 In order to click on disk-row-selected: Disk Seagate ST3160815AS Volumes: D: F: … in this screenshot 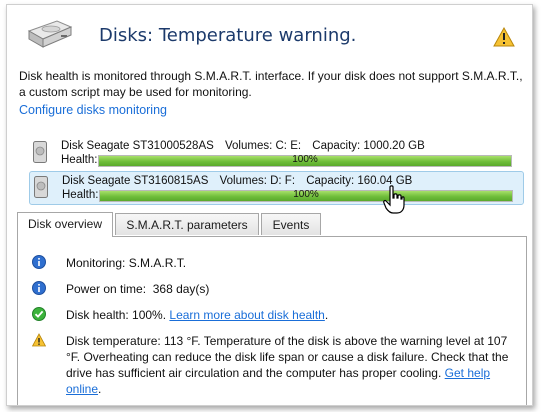, I will do `click(276, 188)`.